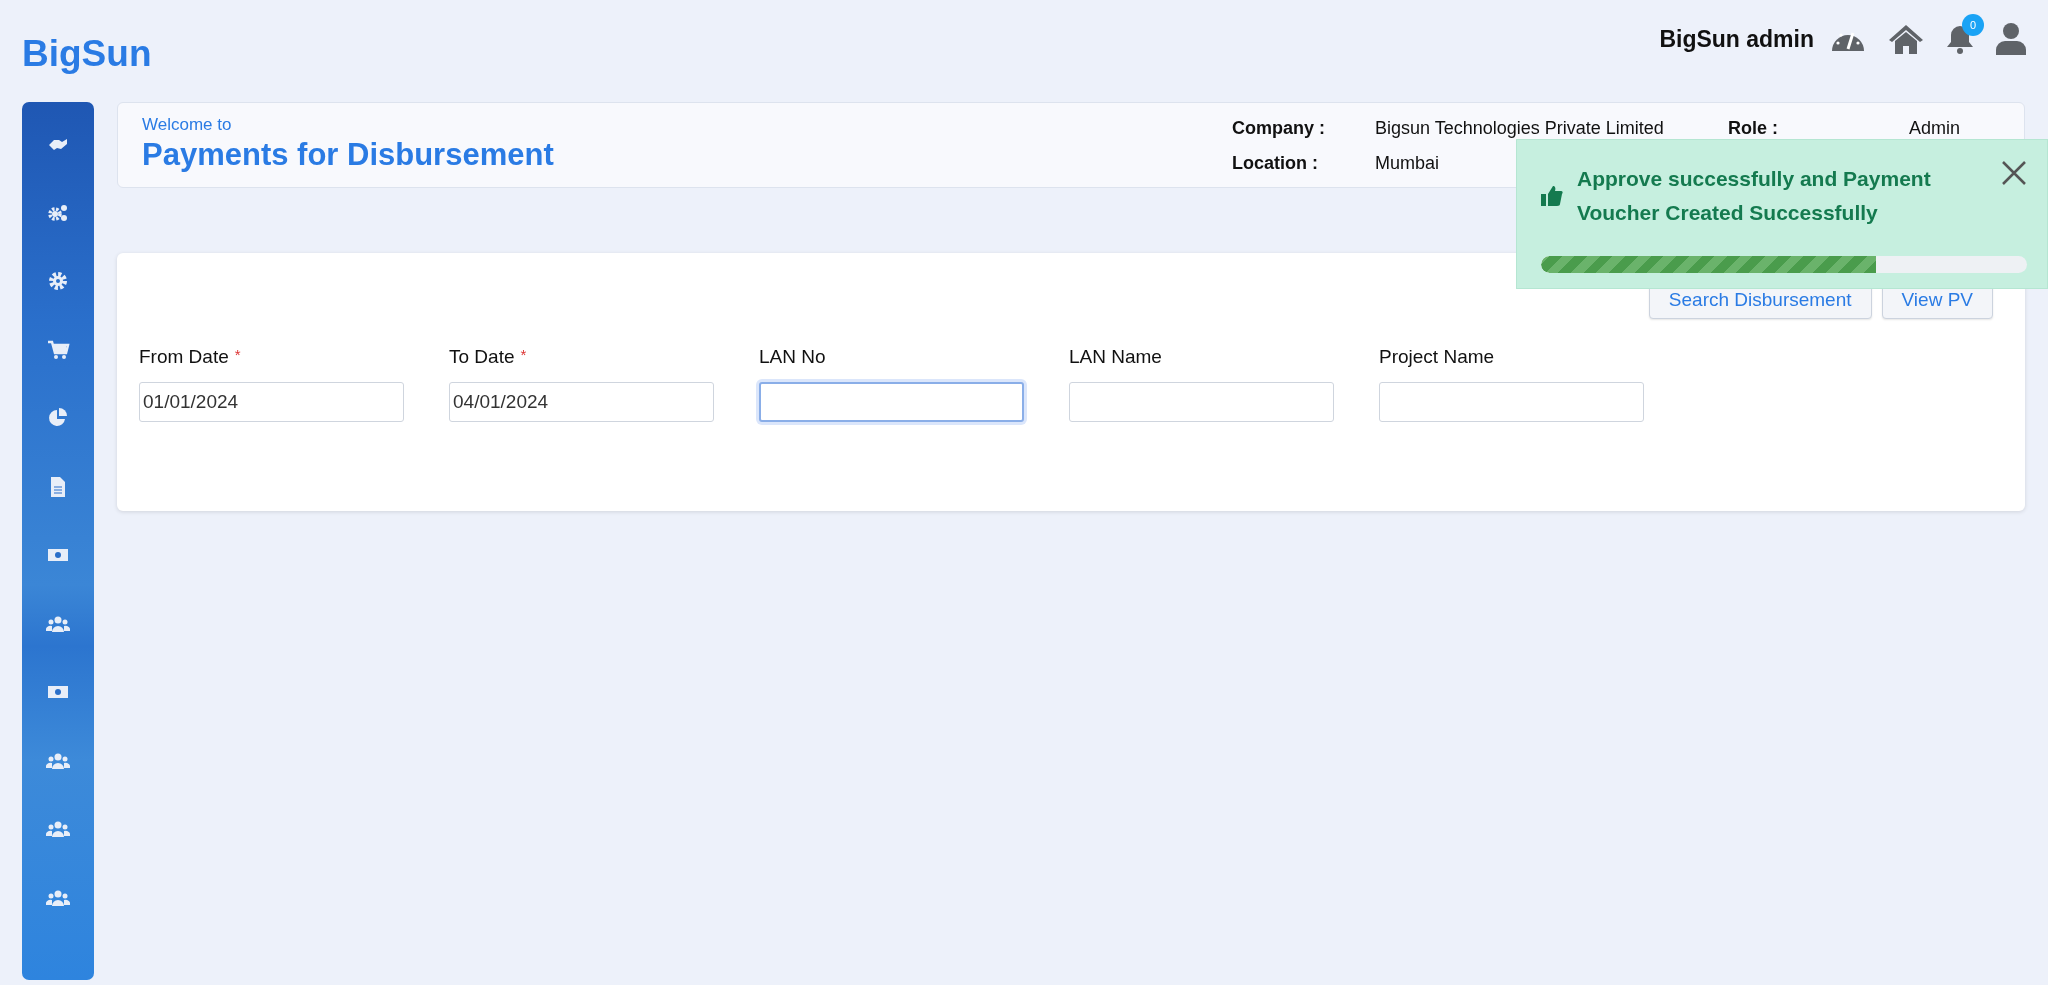 The width and height of the screenshot is (2048, 985). Describe the element at coordinates (488, 357) in the screenshot. I see `field-label: To Date *` at that location.